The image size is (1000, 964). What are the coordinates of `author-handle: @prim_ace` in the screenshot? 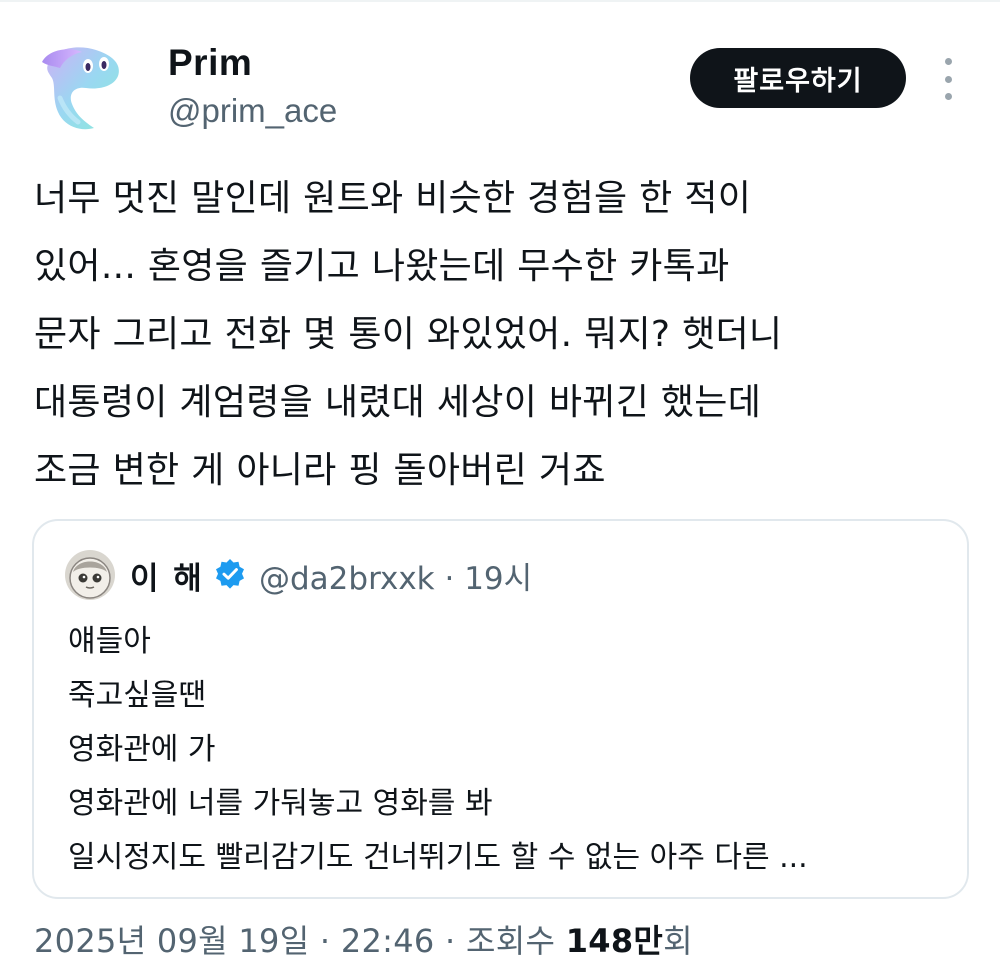 It's located at (252, 111).